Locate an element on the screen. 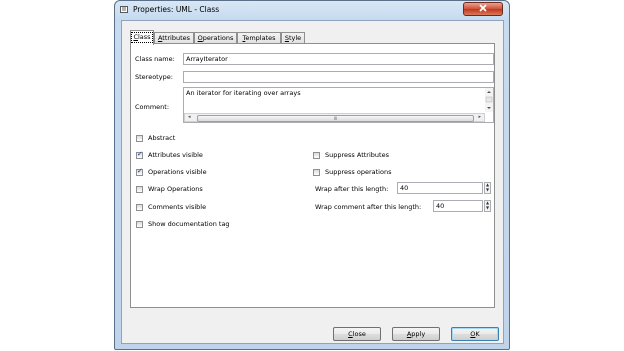 The image size is (624, 351). apply-button: Apply is located at coordinates (416, 334).